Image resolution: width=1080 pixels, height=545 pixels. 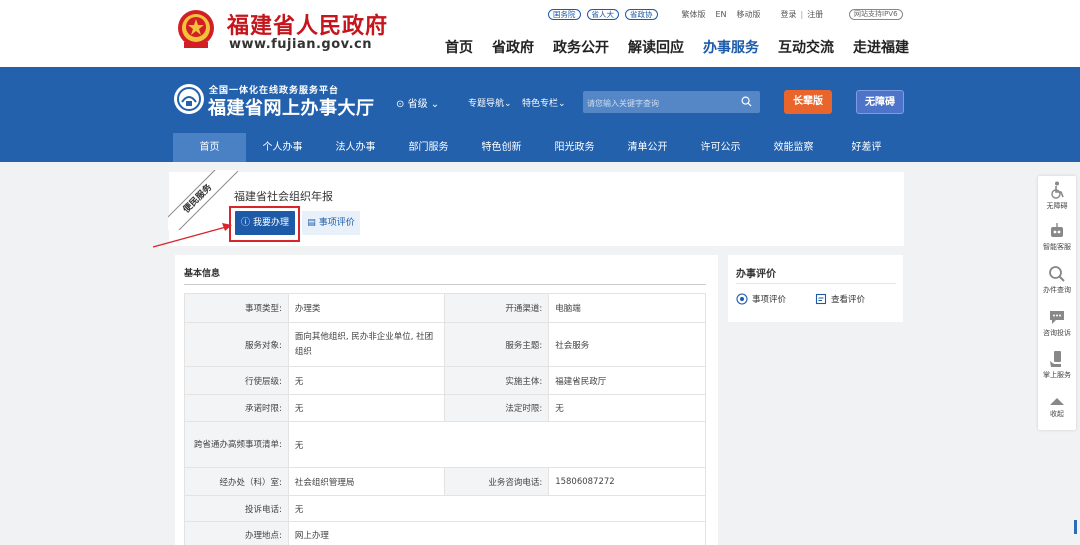 What do you see at coordinates (866, 147) in the screenshot?
I see `tab-rating: 好差评` at bounding box center [866, 147].